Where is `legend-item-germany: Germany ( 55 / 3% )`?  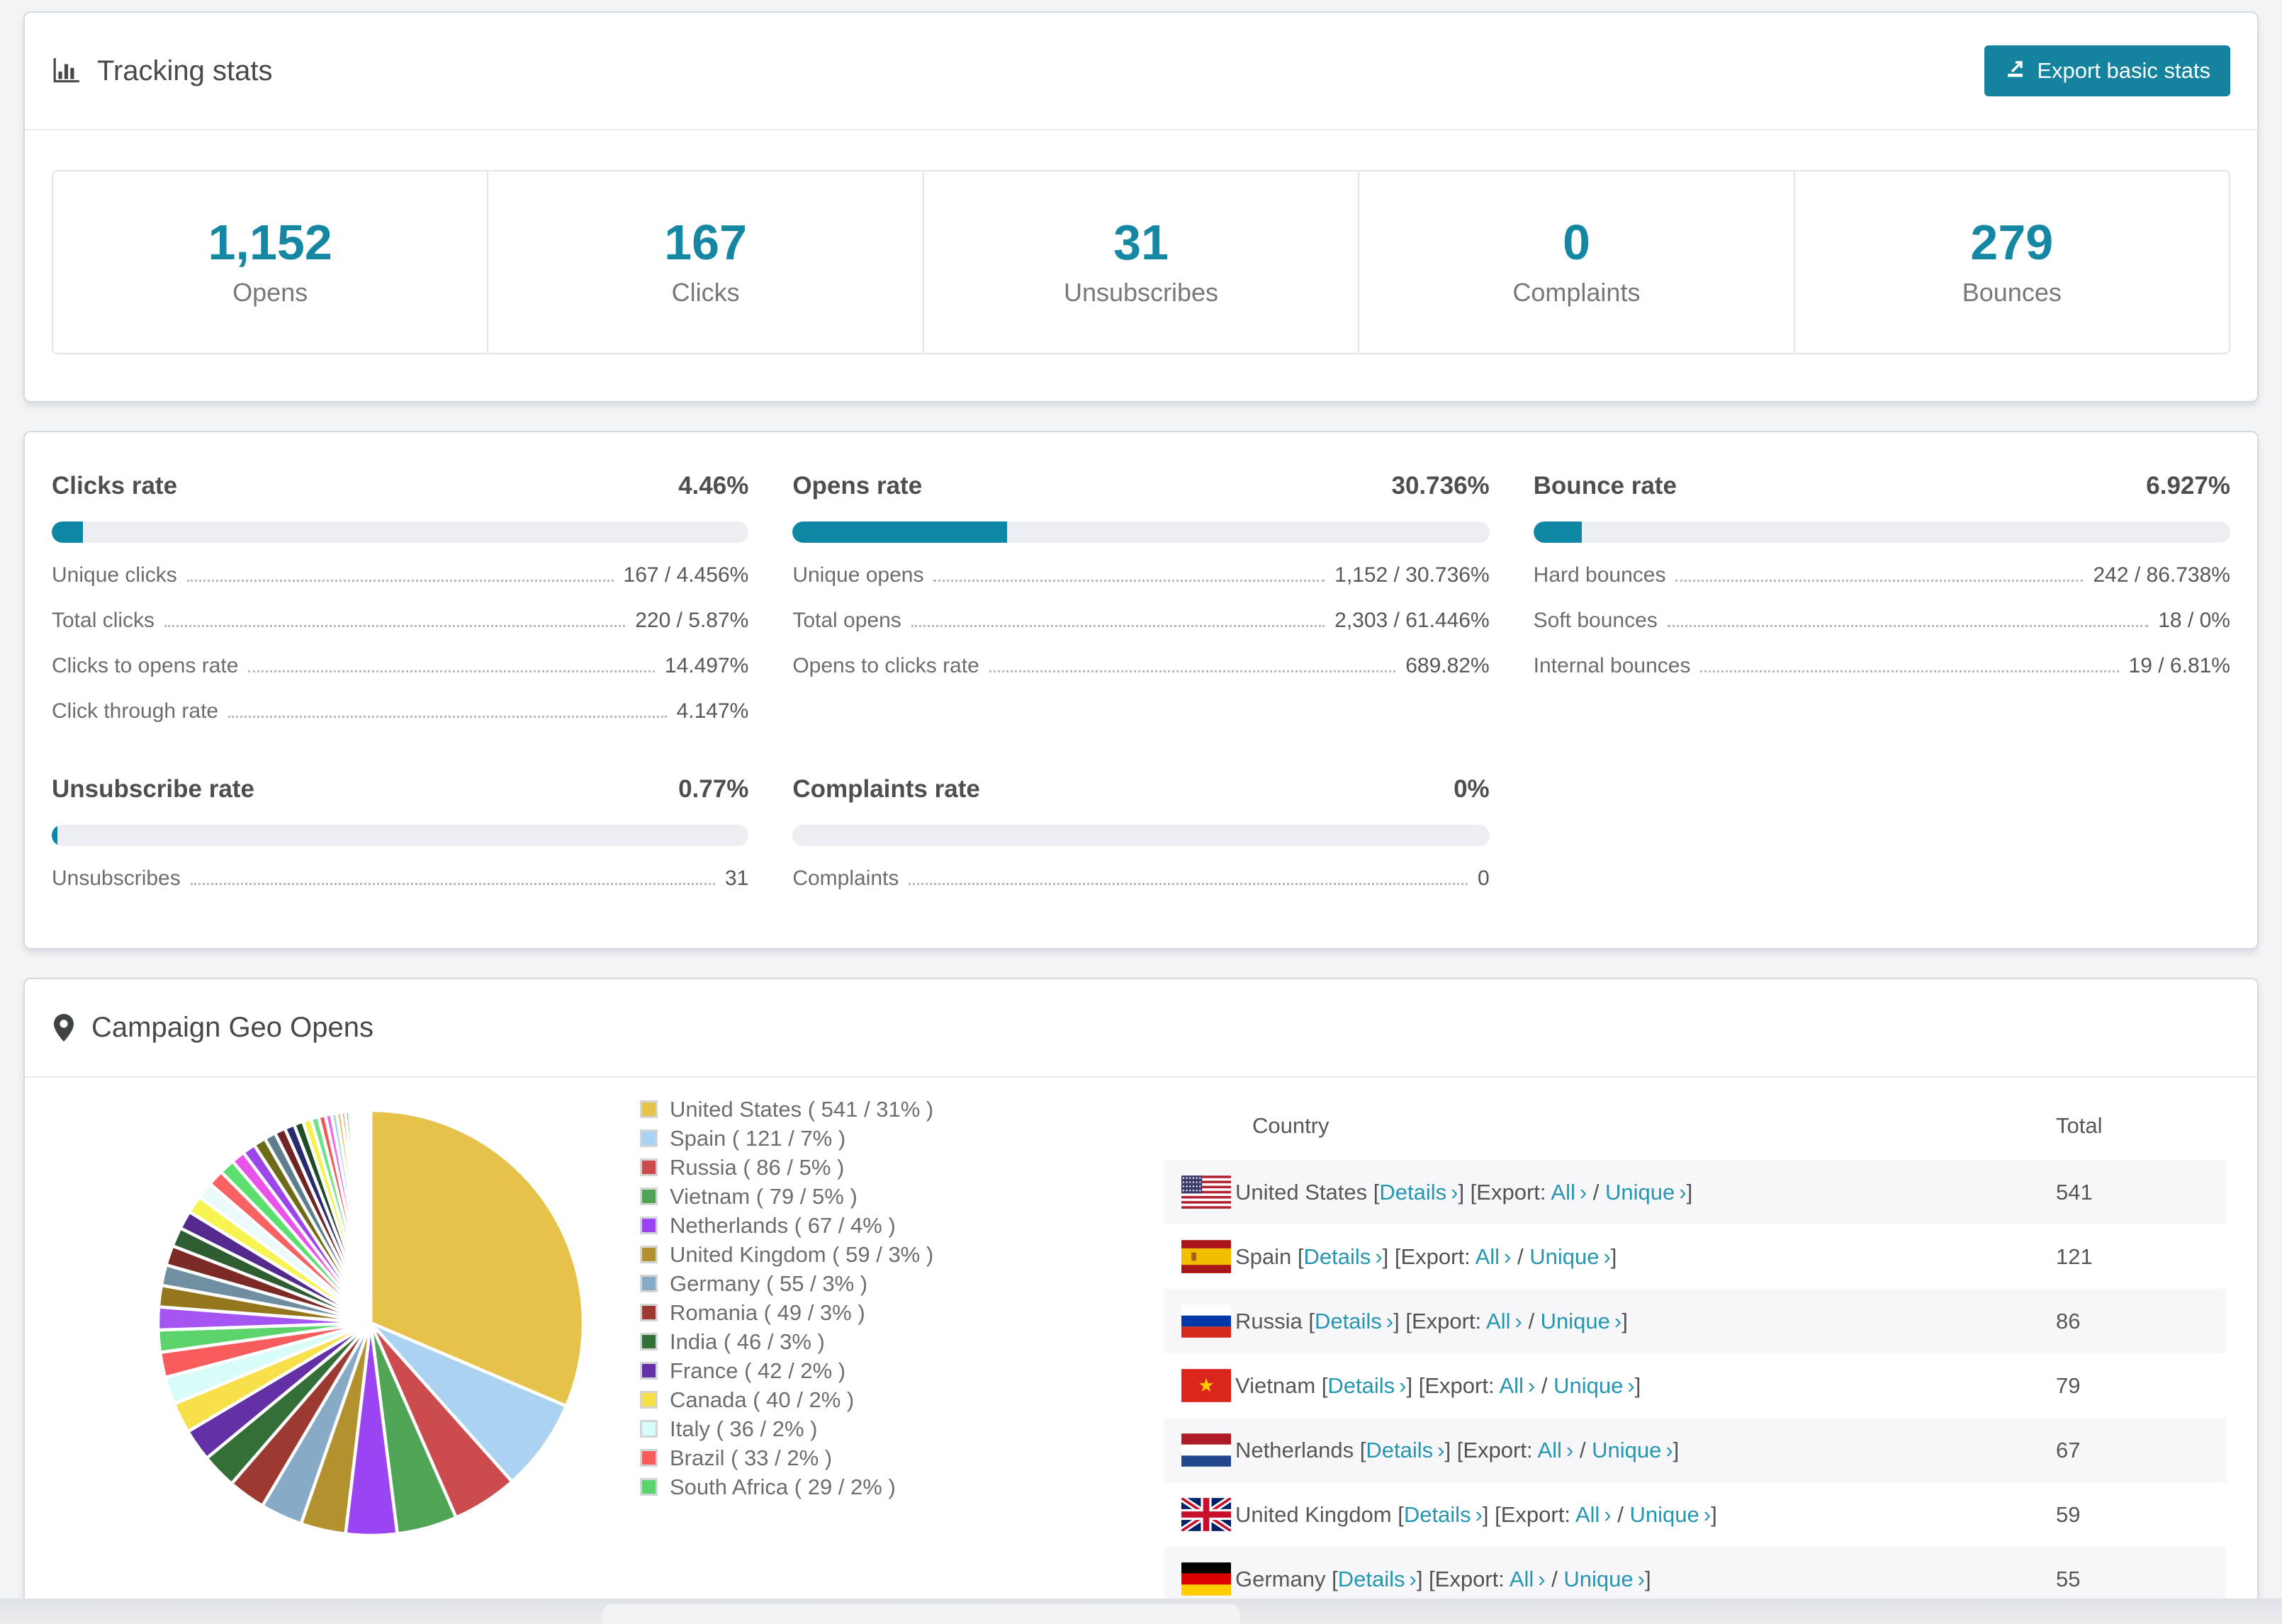 legend-item-germany: Germany ( 55 / 3% ) is located at coordinates (849, 1284).